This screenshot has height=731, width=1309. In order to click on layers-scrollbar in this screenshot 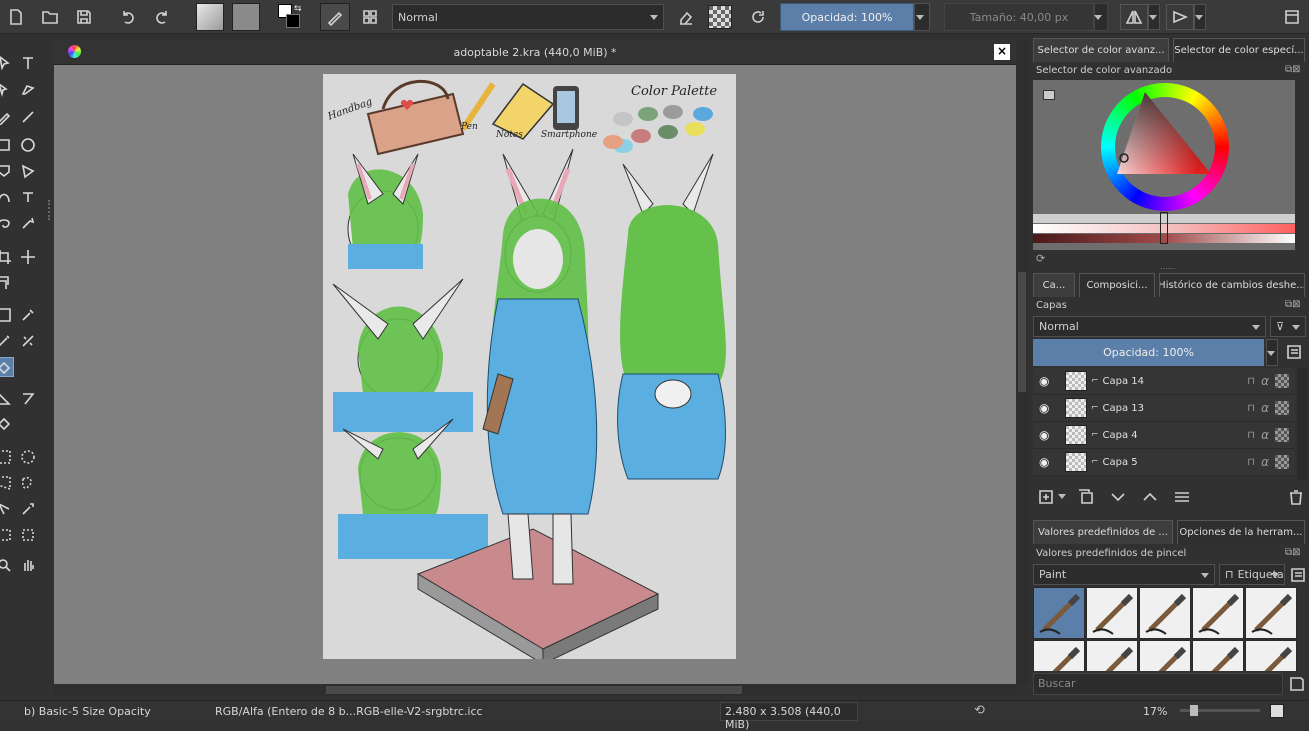, I will do `click(1302, 424)`.